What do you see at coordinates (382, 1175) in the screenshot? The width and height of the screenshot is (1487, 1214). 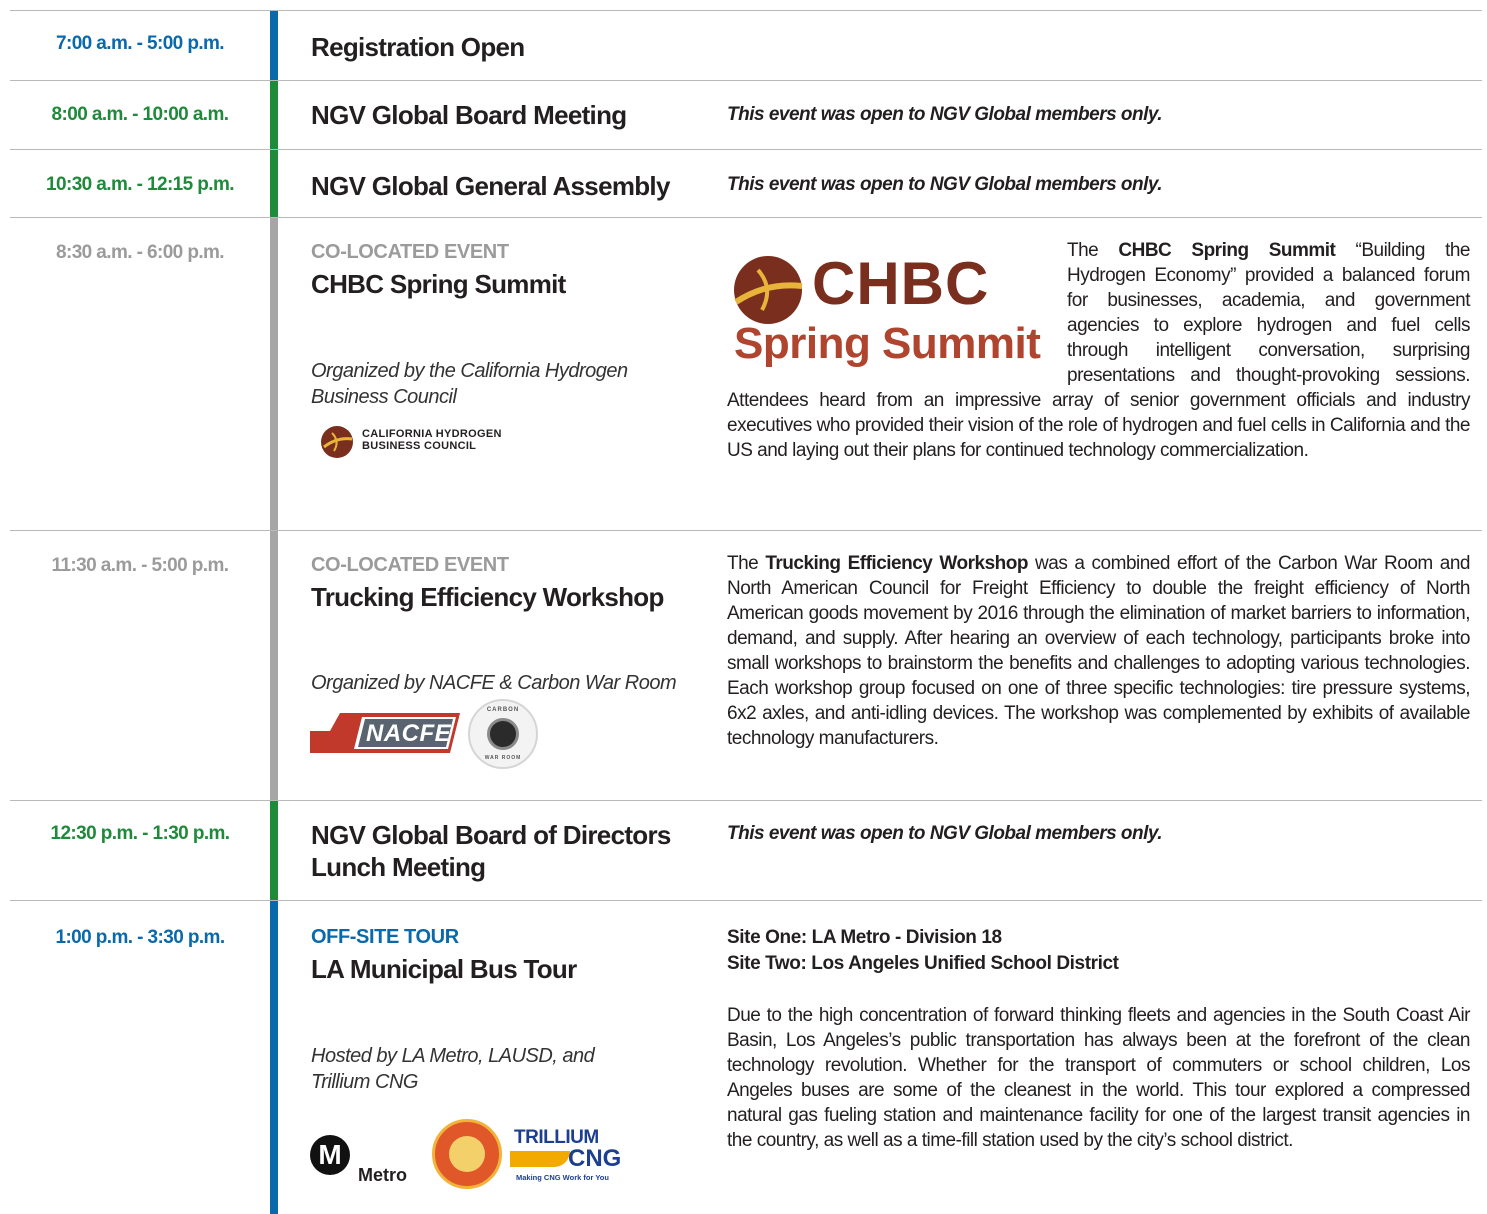 I see `metro-text: Metro` at bounding box center [382, 1175].